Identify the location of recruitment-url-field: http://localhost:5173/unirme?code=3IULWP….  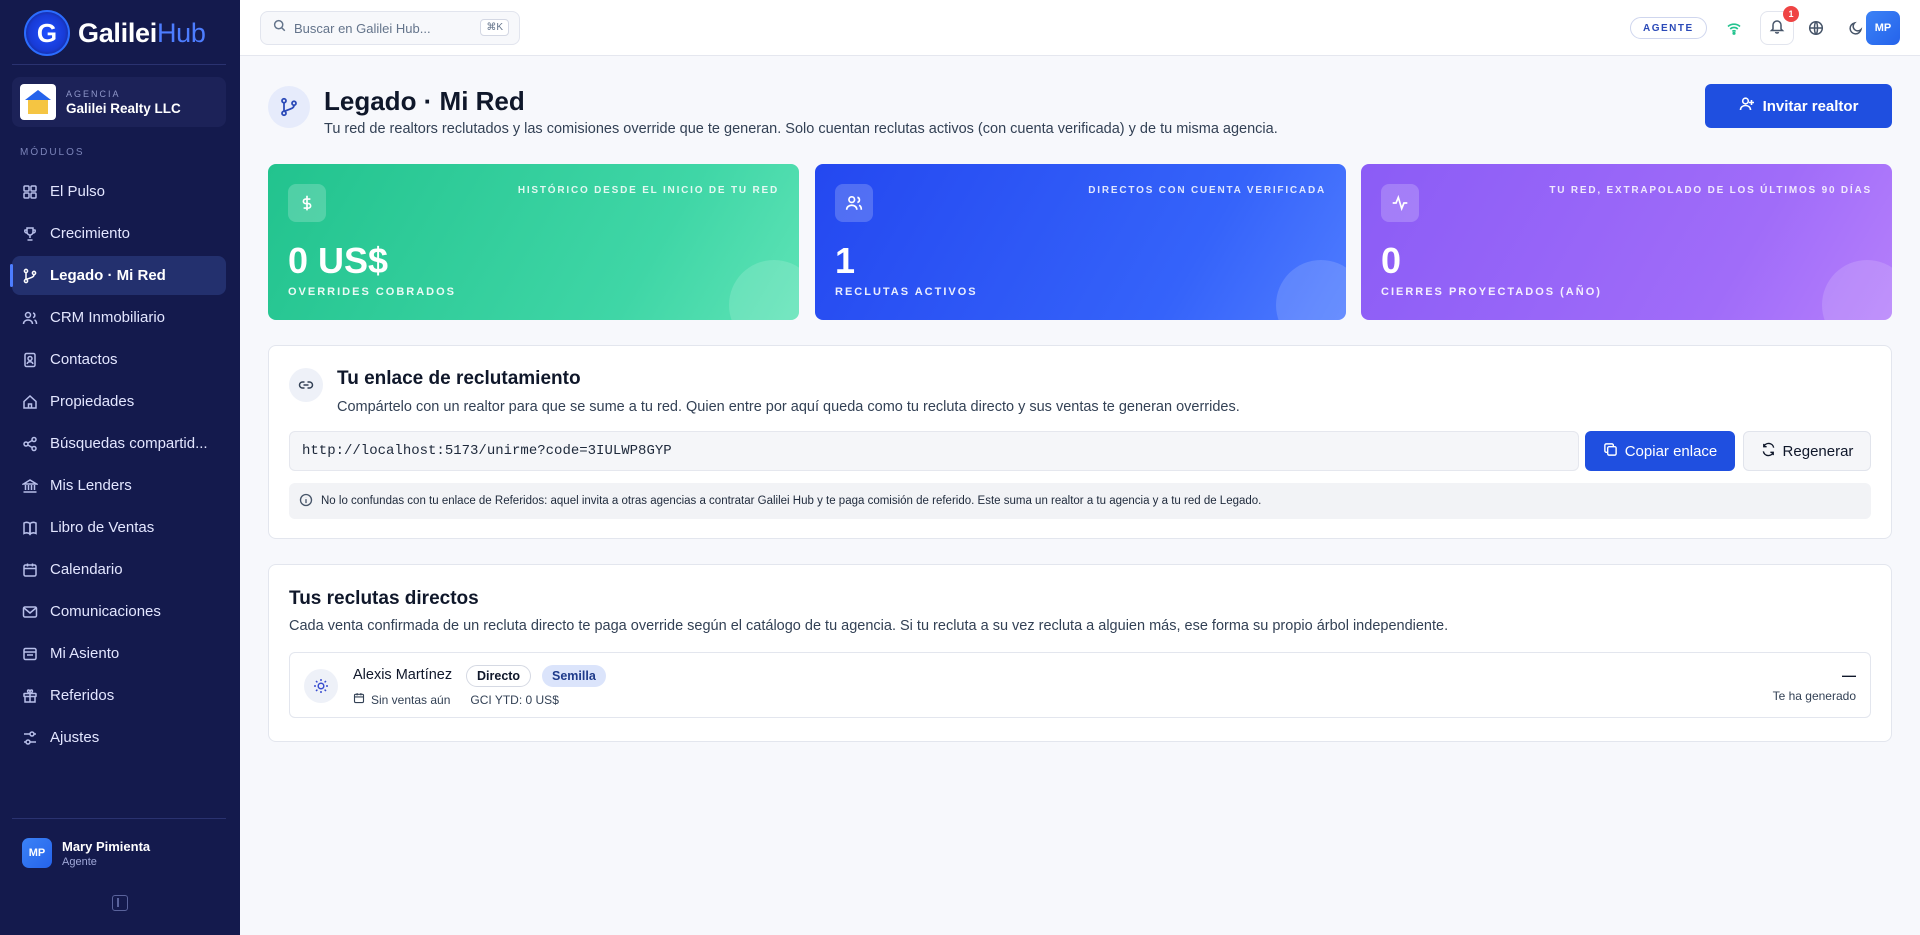
(934, 451).